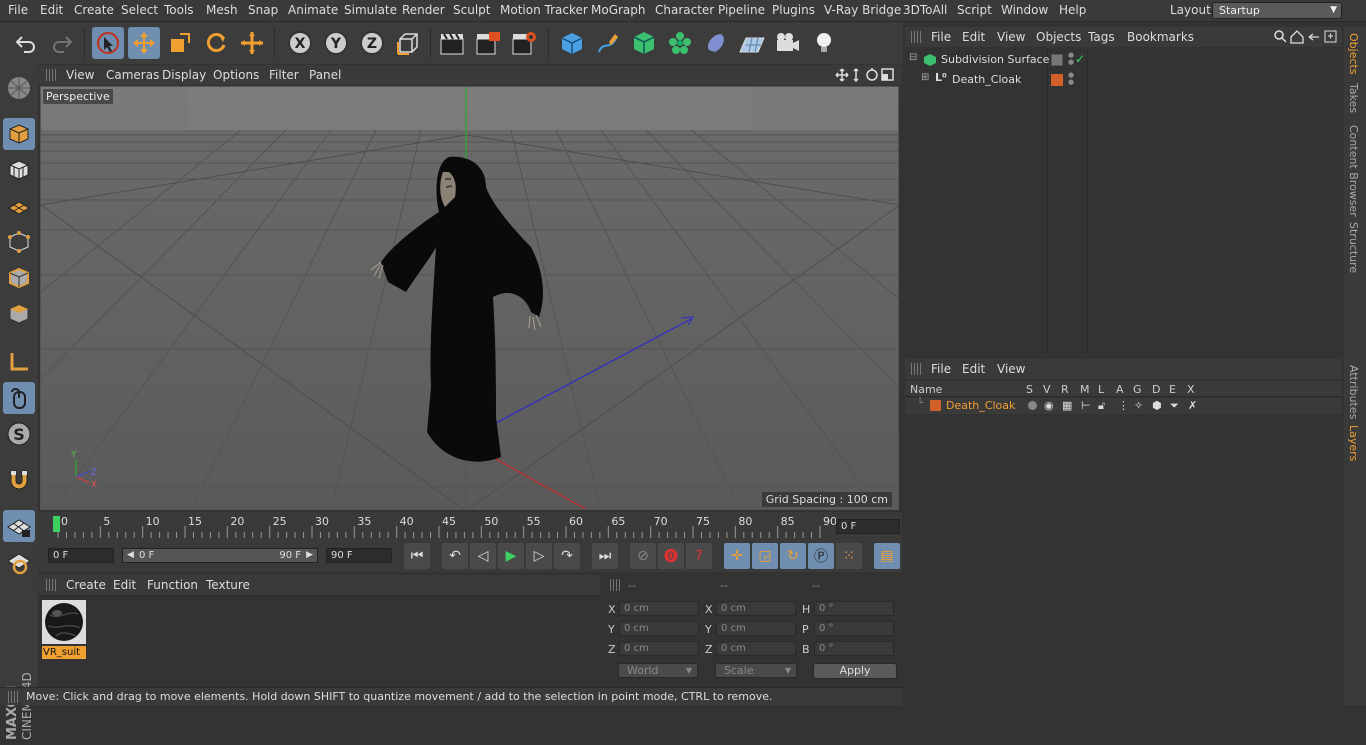 This screenshot has width=1366, height=745. What do you see at coordinates (824, 43) in the screenshot?
I see `add-light-button` at bounding box center [824, 43].